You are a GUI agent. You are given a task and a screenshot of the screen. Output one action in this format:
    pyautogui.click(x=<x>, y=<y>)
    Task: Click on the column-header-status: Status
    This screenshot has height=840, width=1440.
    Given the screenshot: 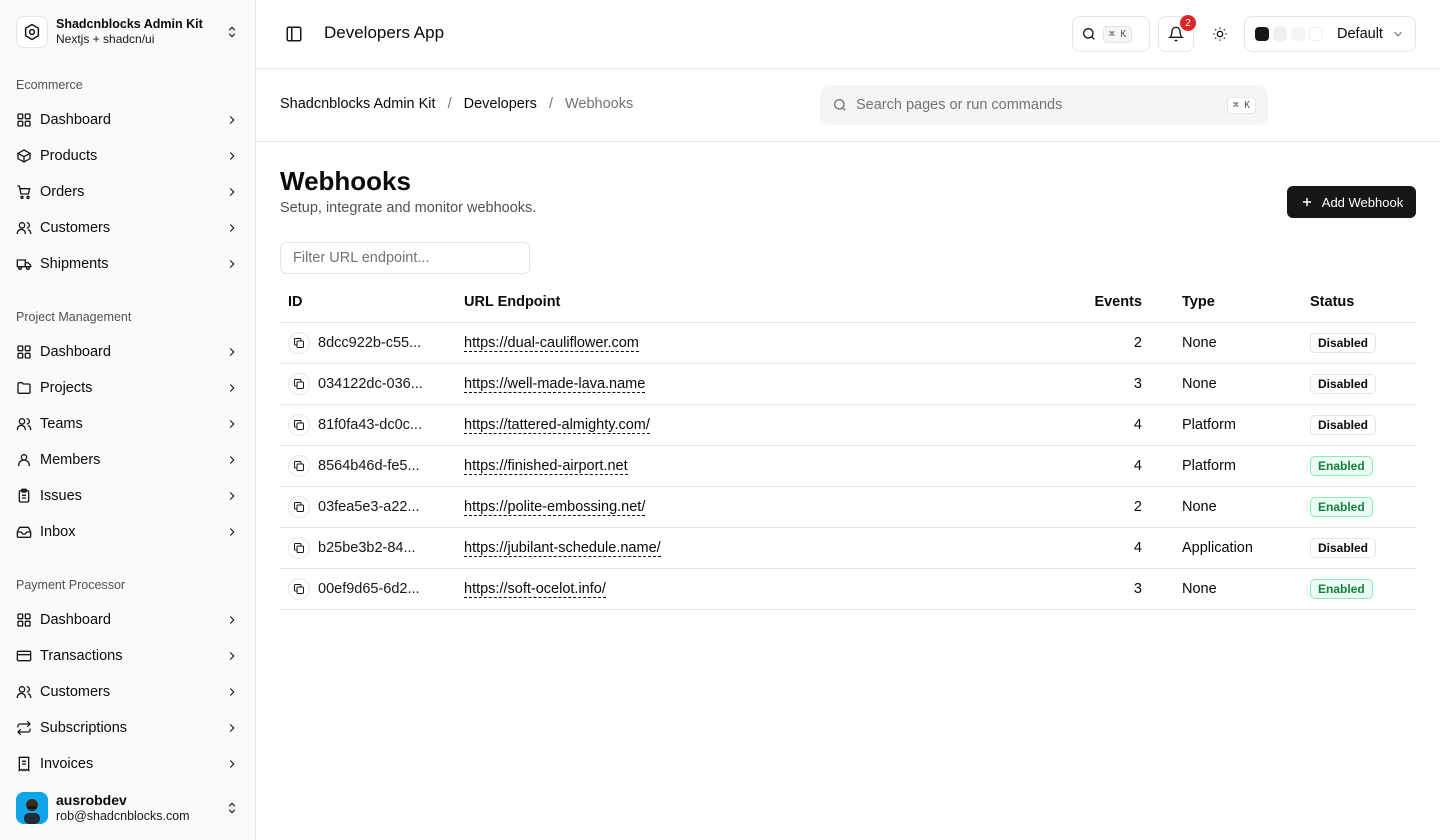 What is the action you would take?
    pyautogui.click(x=1355, y=302)
    